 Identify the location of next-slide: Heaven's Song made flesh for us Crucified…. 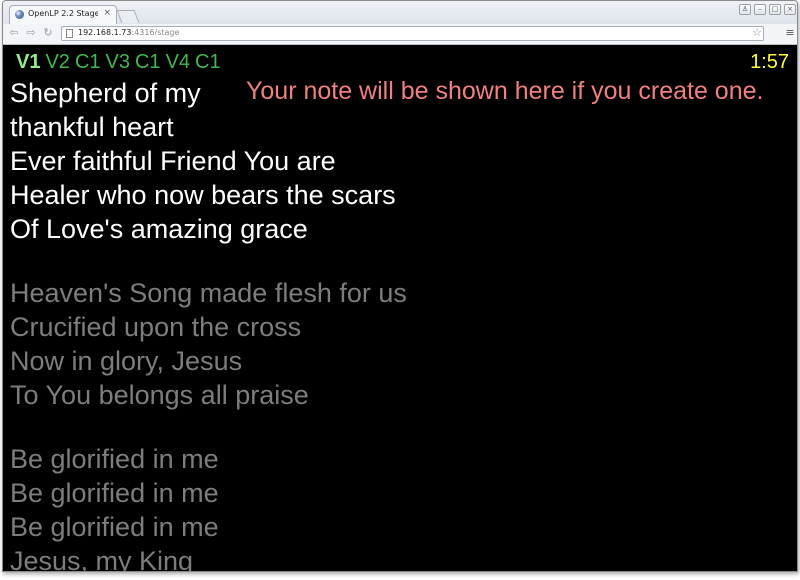
(245, 344).